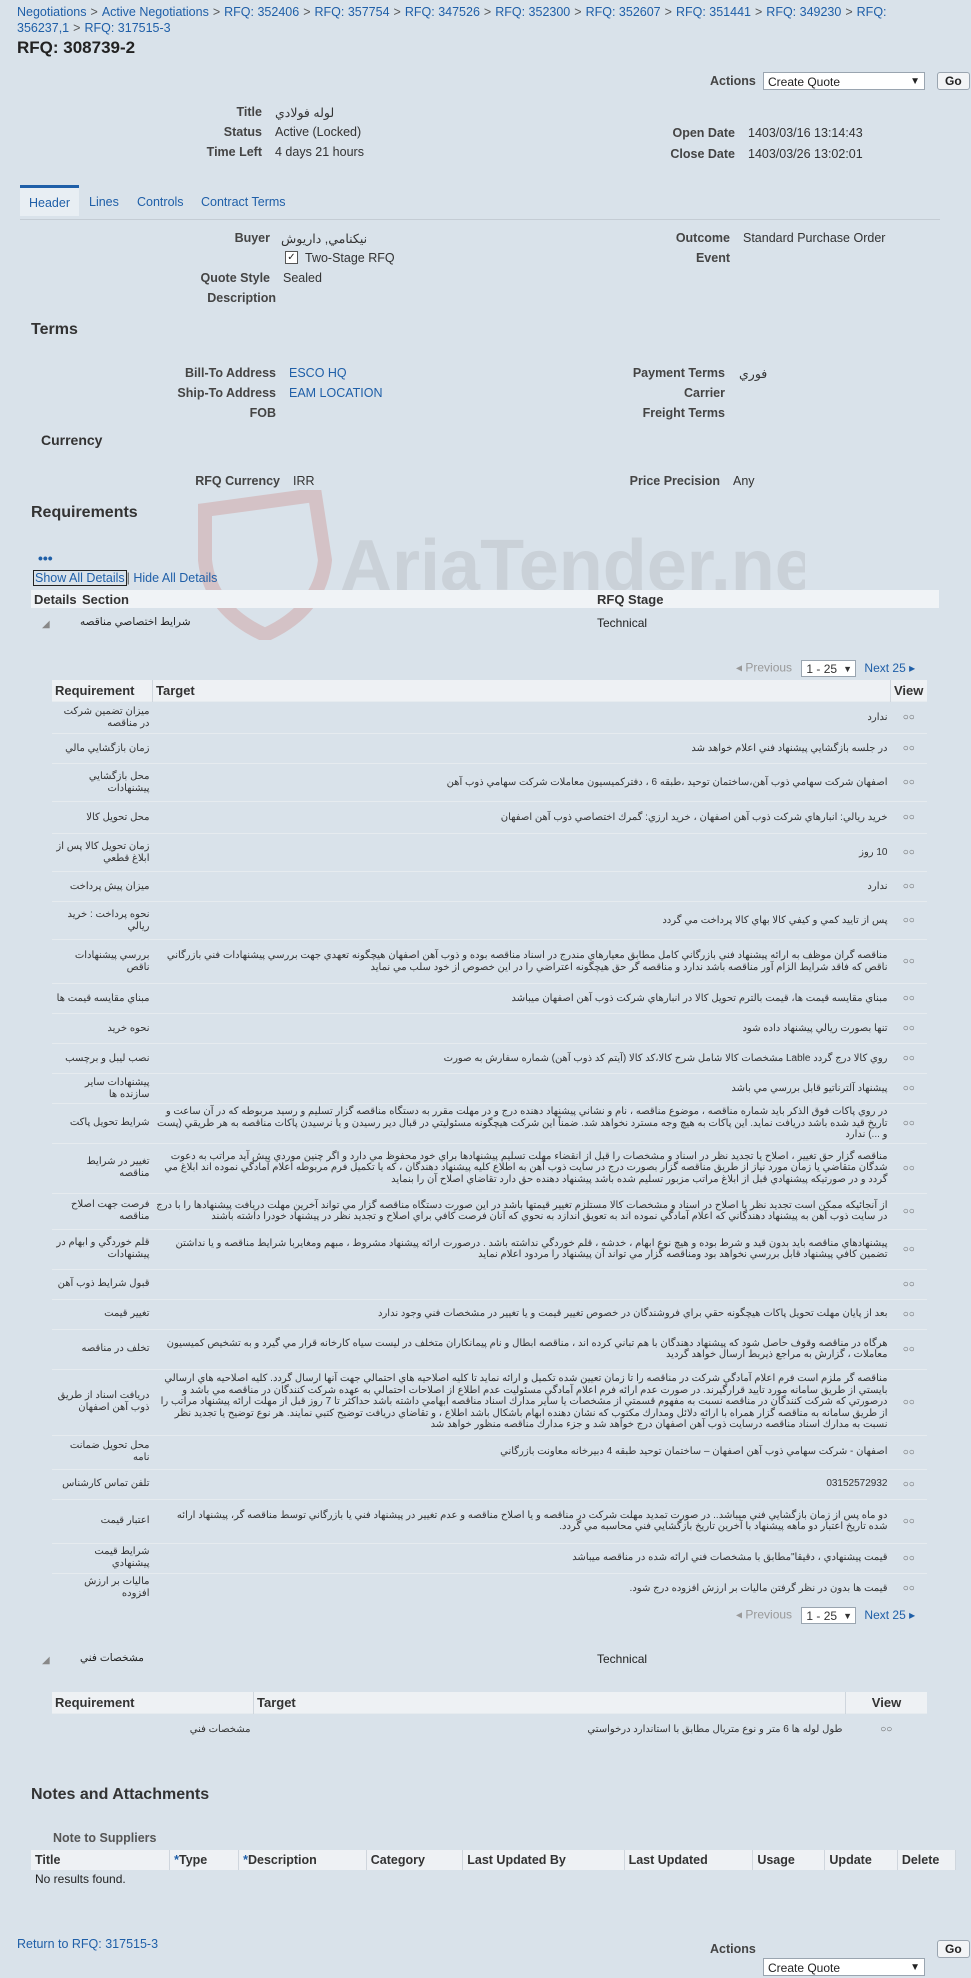 The image size is (971, 1978). What do you see at coordinates (350, 258) in the screenshot?
I see `two-stage-label: Two-Stage RFQ` at bounding box center [350, 258].